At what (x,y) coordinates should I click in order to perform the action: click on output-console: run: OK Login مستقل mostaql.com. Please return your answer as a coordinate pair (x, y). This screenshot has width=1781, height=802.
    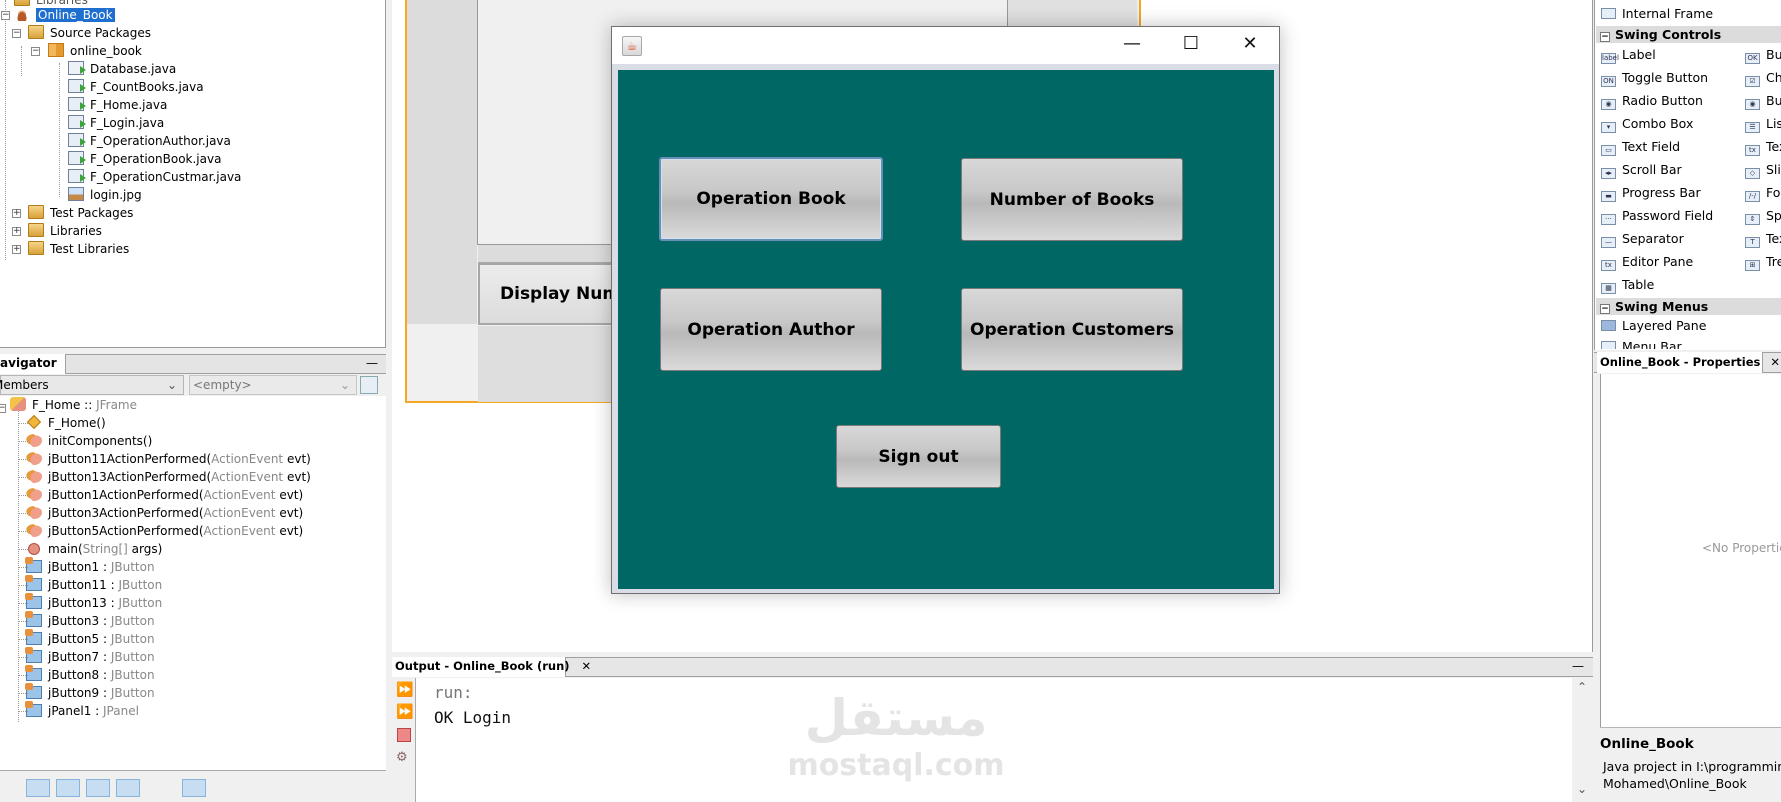
    Looking at the image, I should click on (994, 740).